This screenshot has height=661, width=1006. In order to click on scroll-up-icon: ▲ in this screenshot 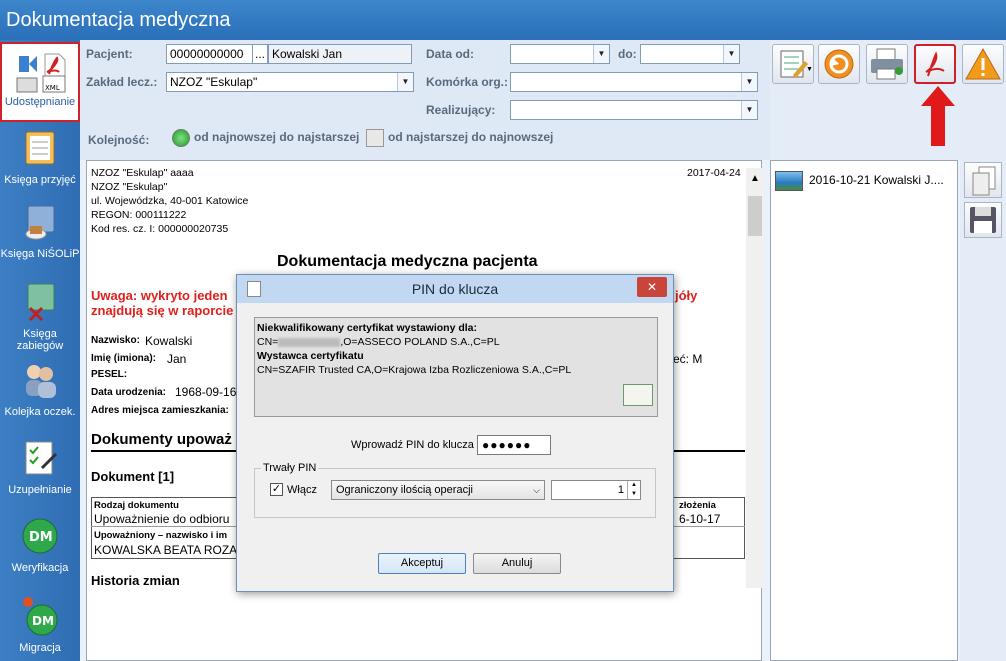, I will do `click(755, 179)`.